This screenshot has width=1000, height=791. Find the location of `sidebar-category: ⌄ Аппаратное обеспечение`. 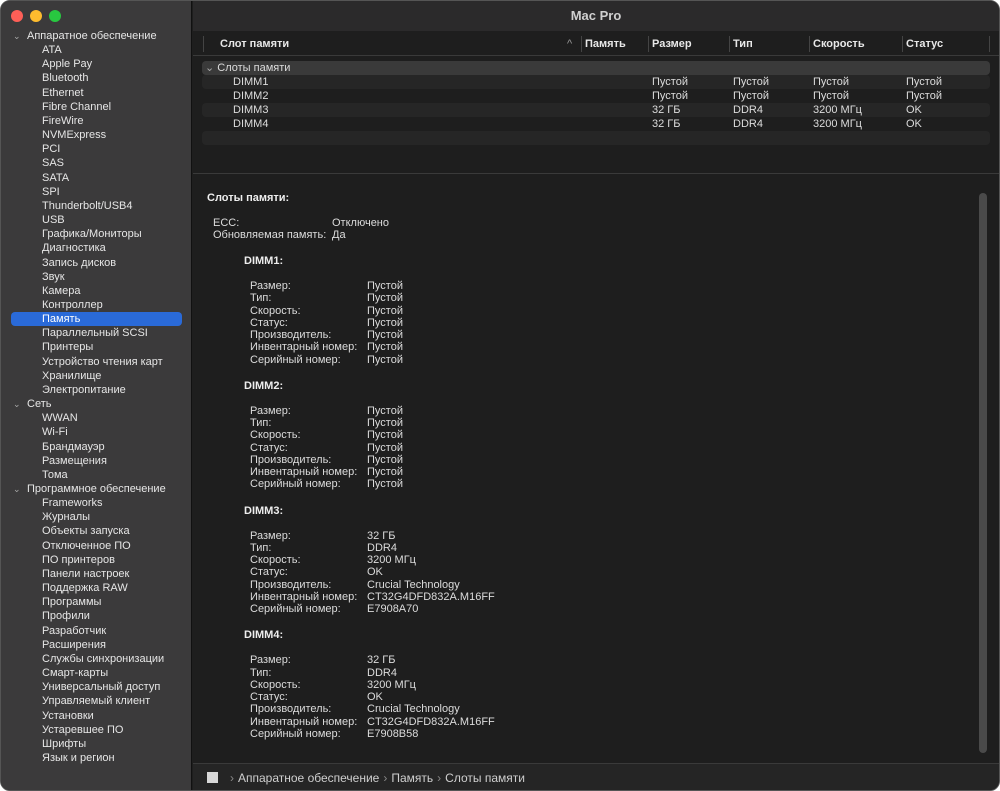

sidebar-category: ⌄ Аппаратное обеспечение is located at coordinates (96, 36).